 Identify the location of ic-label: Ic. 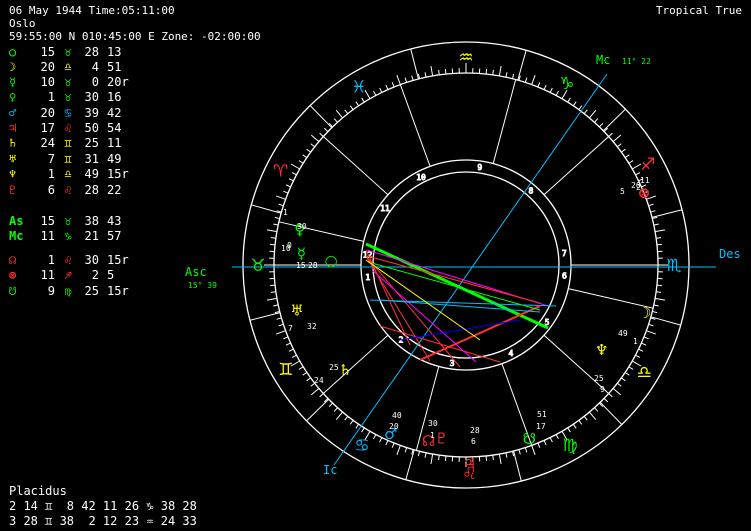
(330, 470).